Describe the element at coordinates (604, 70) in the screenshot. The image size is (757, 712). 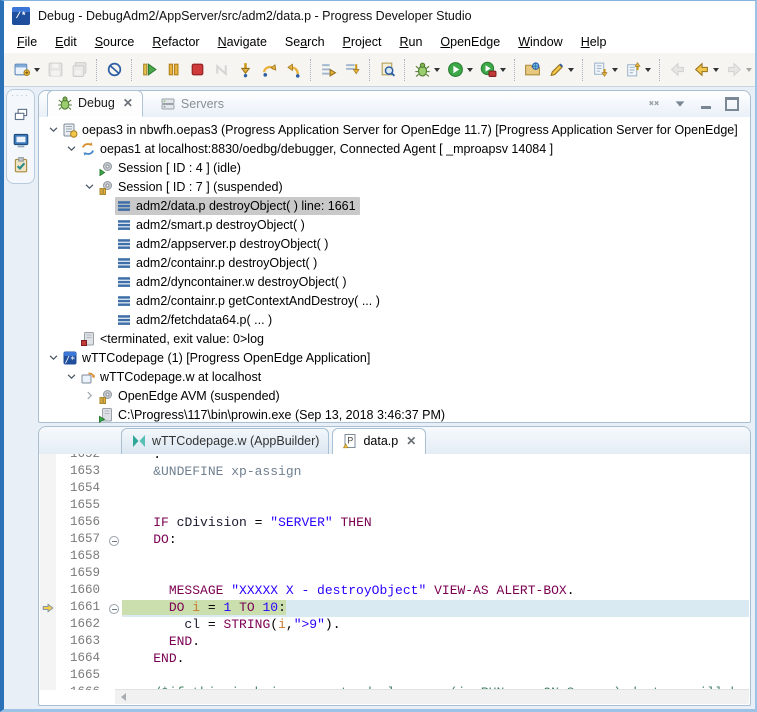
I see `next-annotation-button` at that location.